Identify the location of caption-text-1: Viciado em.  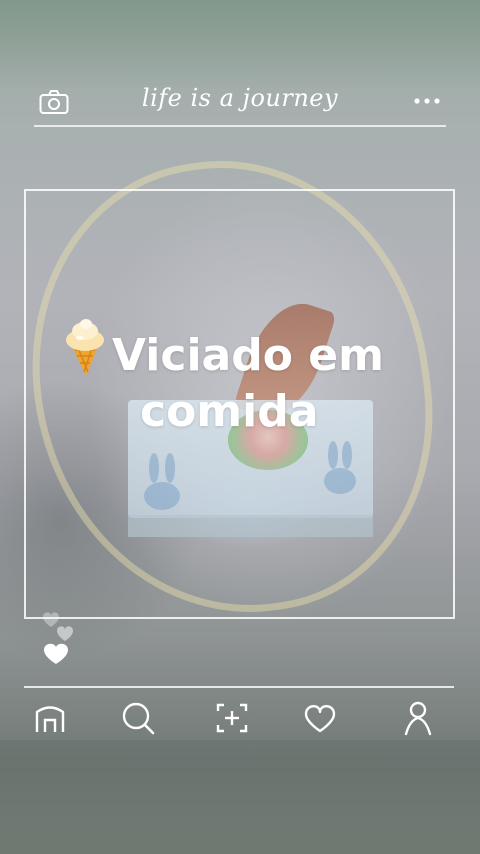
(248, 355).